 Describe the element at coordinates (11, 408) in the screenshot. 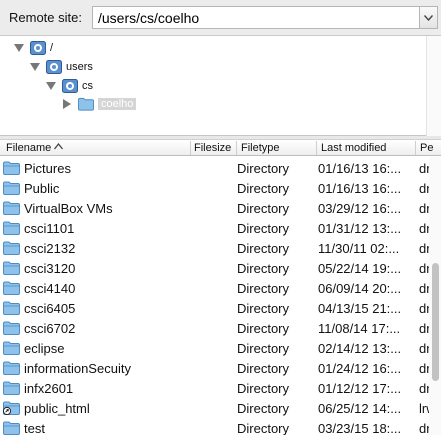

I see `folder-link-icon` at that location.